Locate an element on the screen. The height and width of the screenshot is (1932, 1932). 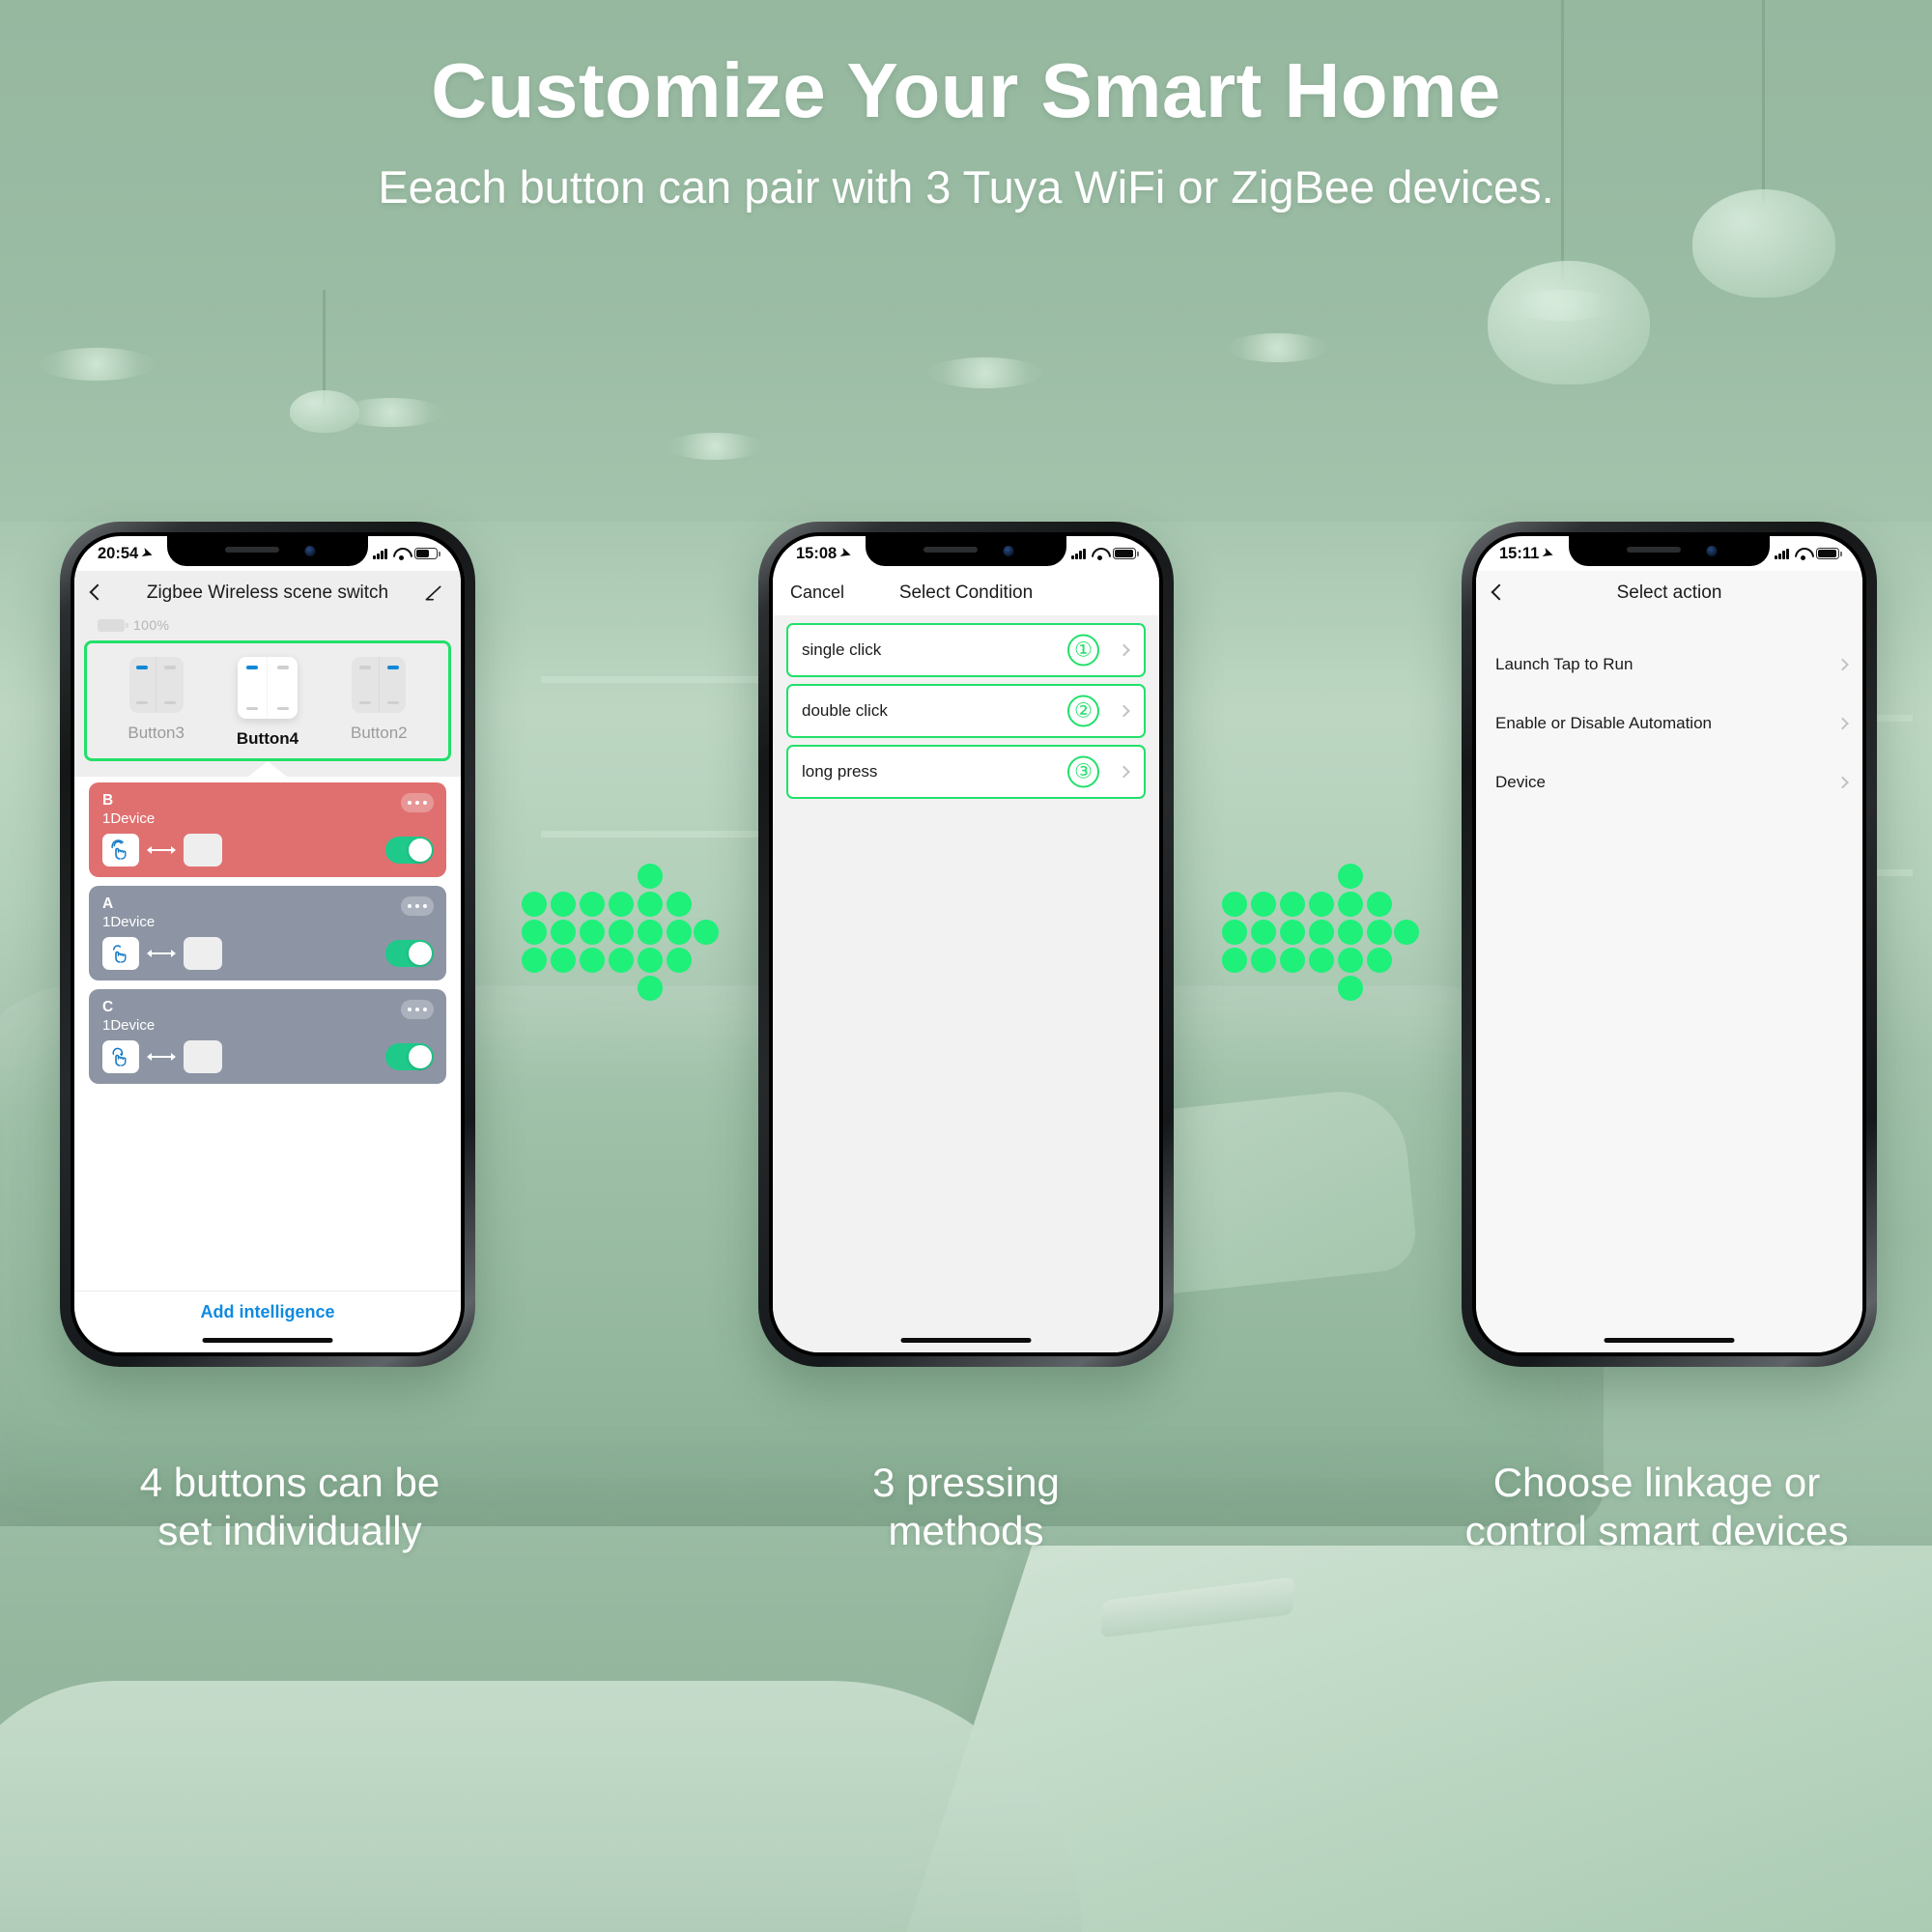
nav-bar-1: Zigbee Wireless scene switch is located at coordinates (267, 593).